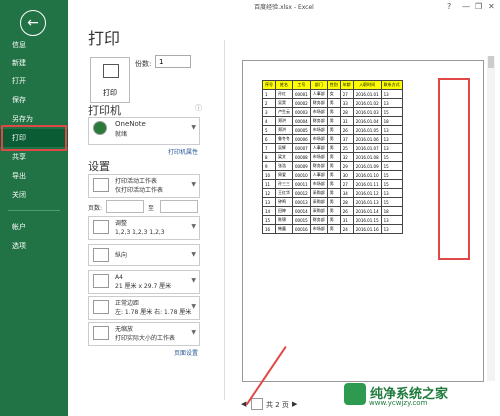 This screenshot has width=500, height=416. I want to click on print-button: 打印, so click(110, 80).